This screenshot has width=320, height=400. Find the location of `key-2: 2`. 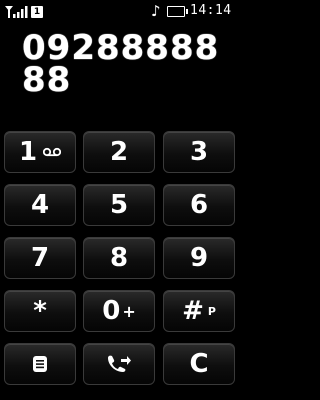

key-2: 2 is located at coordinates (119, 152).